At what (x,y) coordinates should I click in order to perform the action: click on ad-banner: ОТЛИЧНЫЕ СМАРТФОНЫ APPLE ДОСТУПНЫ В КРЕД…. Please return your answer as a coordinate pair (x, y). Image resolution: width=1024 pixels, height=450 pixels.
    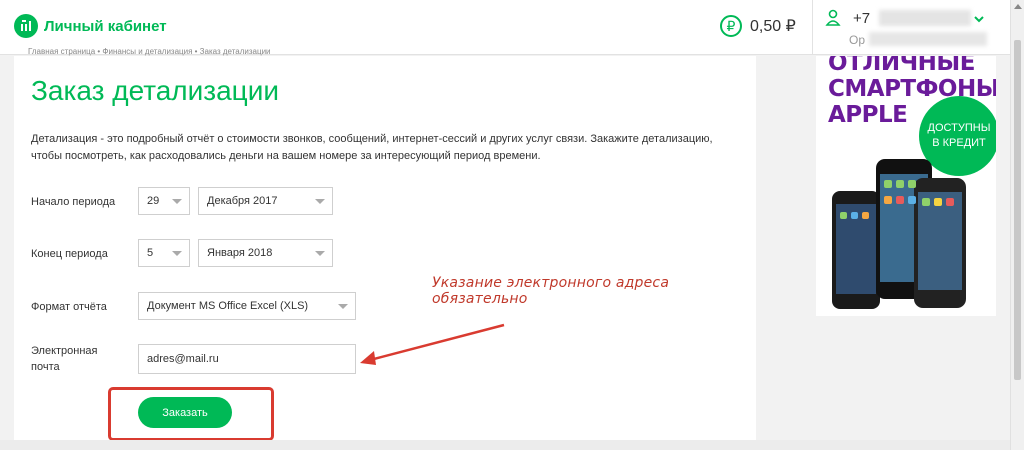
    Looking at the image, I should click on (906, 186).